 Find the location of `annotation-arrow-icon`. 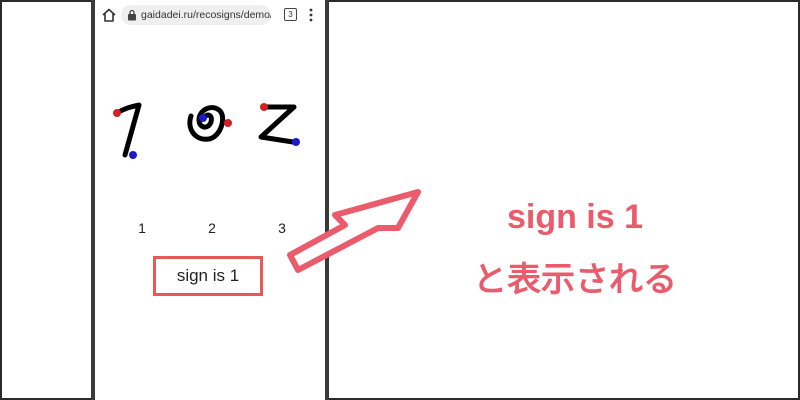

annotation-arrow-icon is located at coordinates (354, 231).